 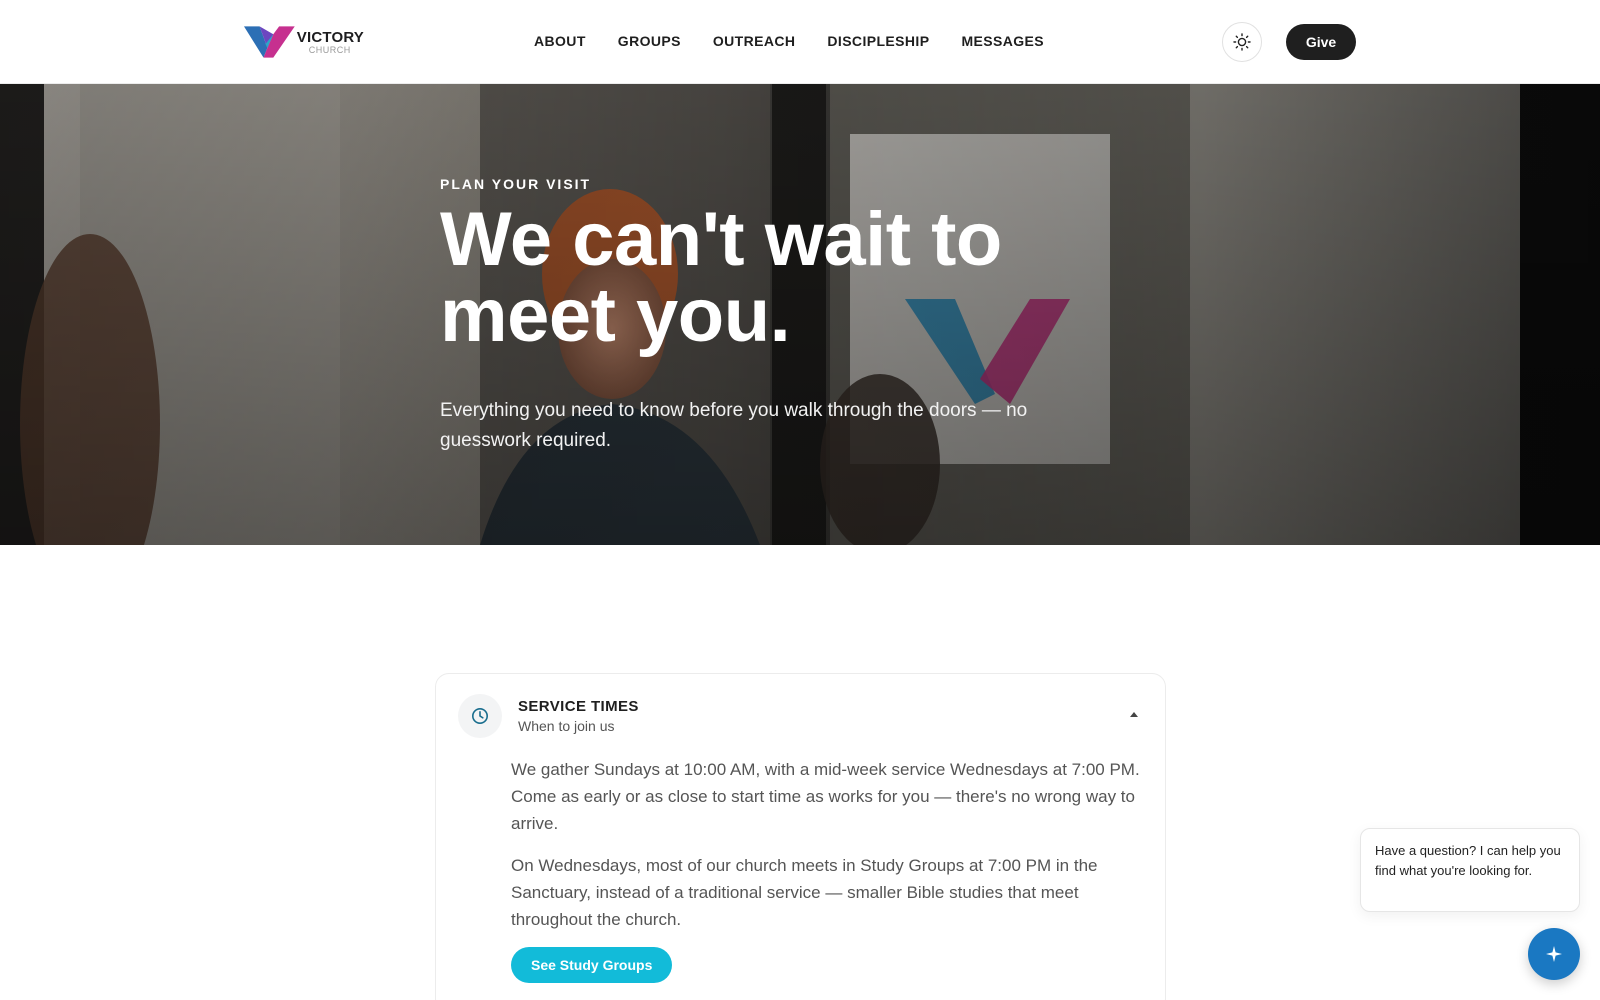 What do you see at coordinates (878, 41) in the screenshot?
I see `nav-discipleship: DISCIPLESHIP` at bounding box center [878, 41].